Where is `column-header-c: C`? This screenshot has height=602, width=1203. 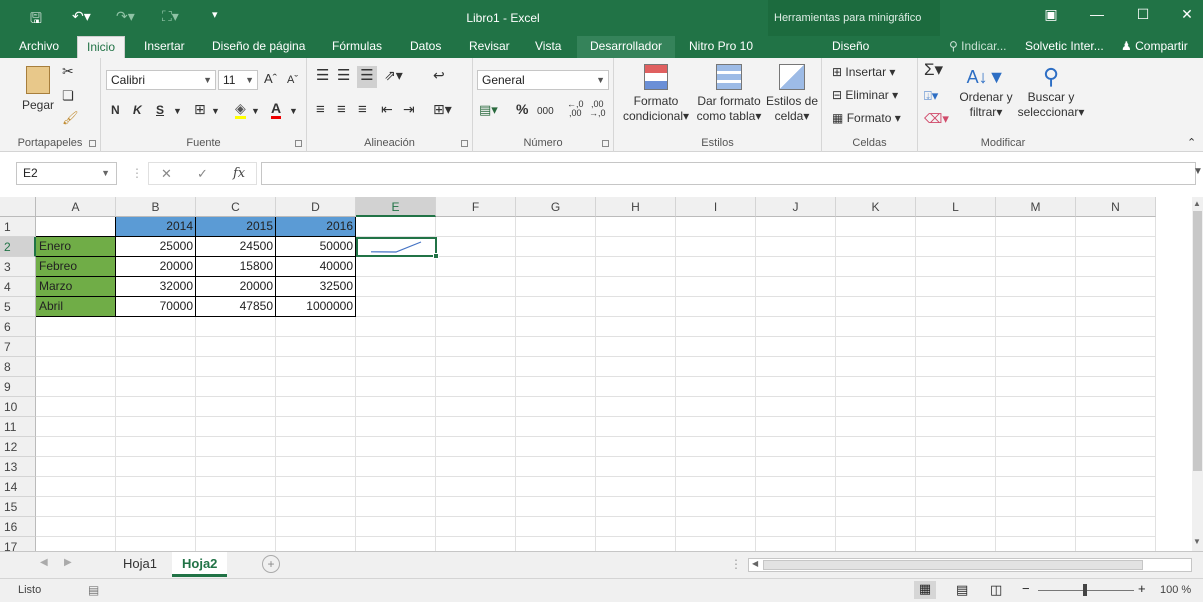 column-header-c: C is located at coordinates (236, 207).